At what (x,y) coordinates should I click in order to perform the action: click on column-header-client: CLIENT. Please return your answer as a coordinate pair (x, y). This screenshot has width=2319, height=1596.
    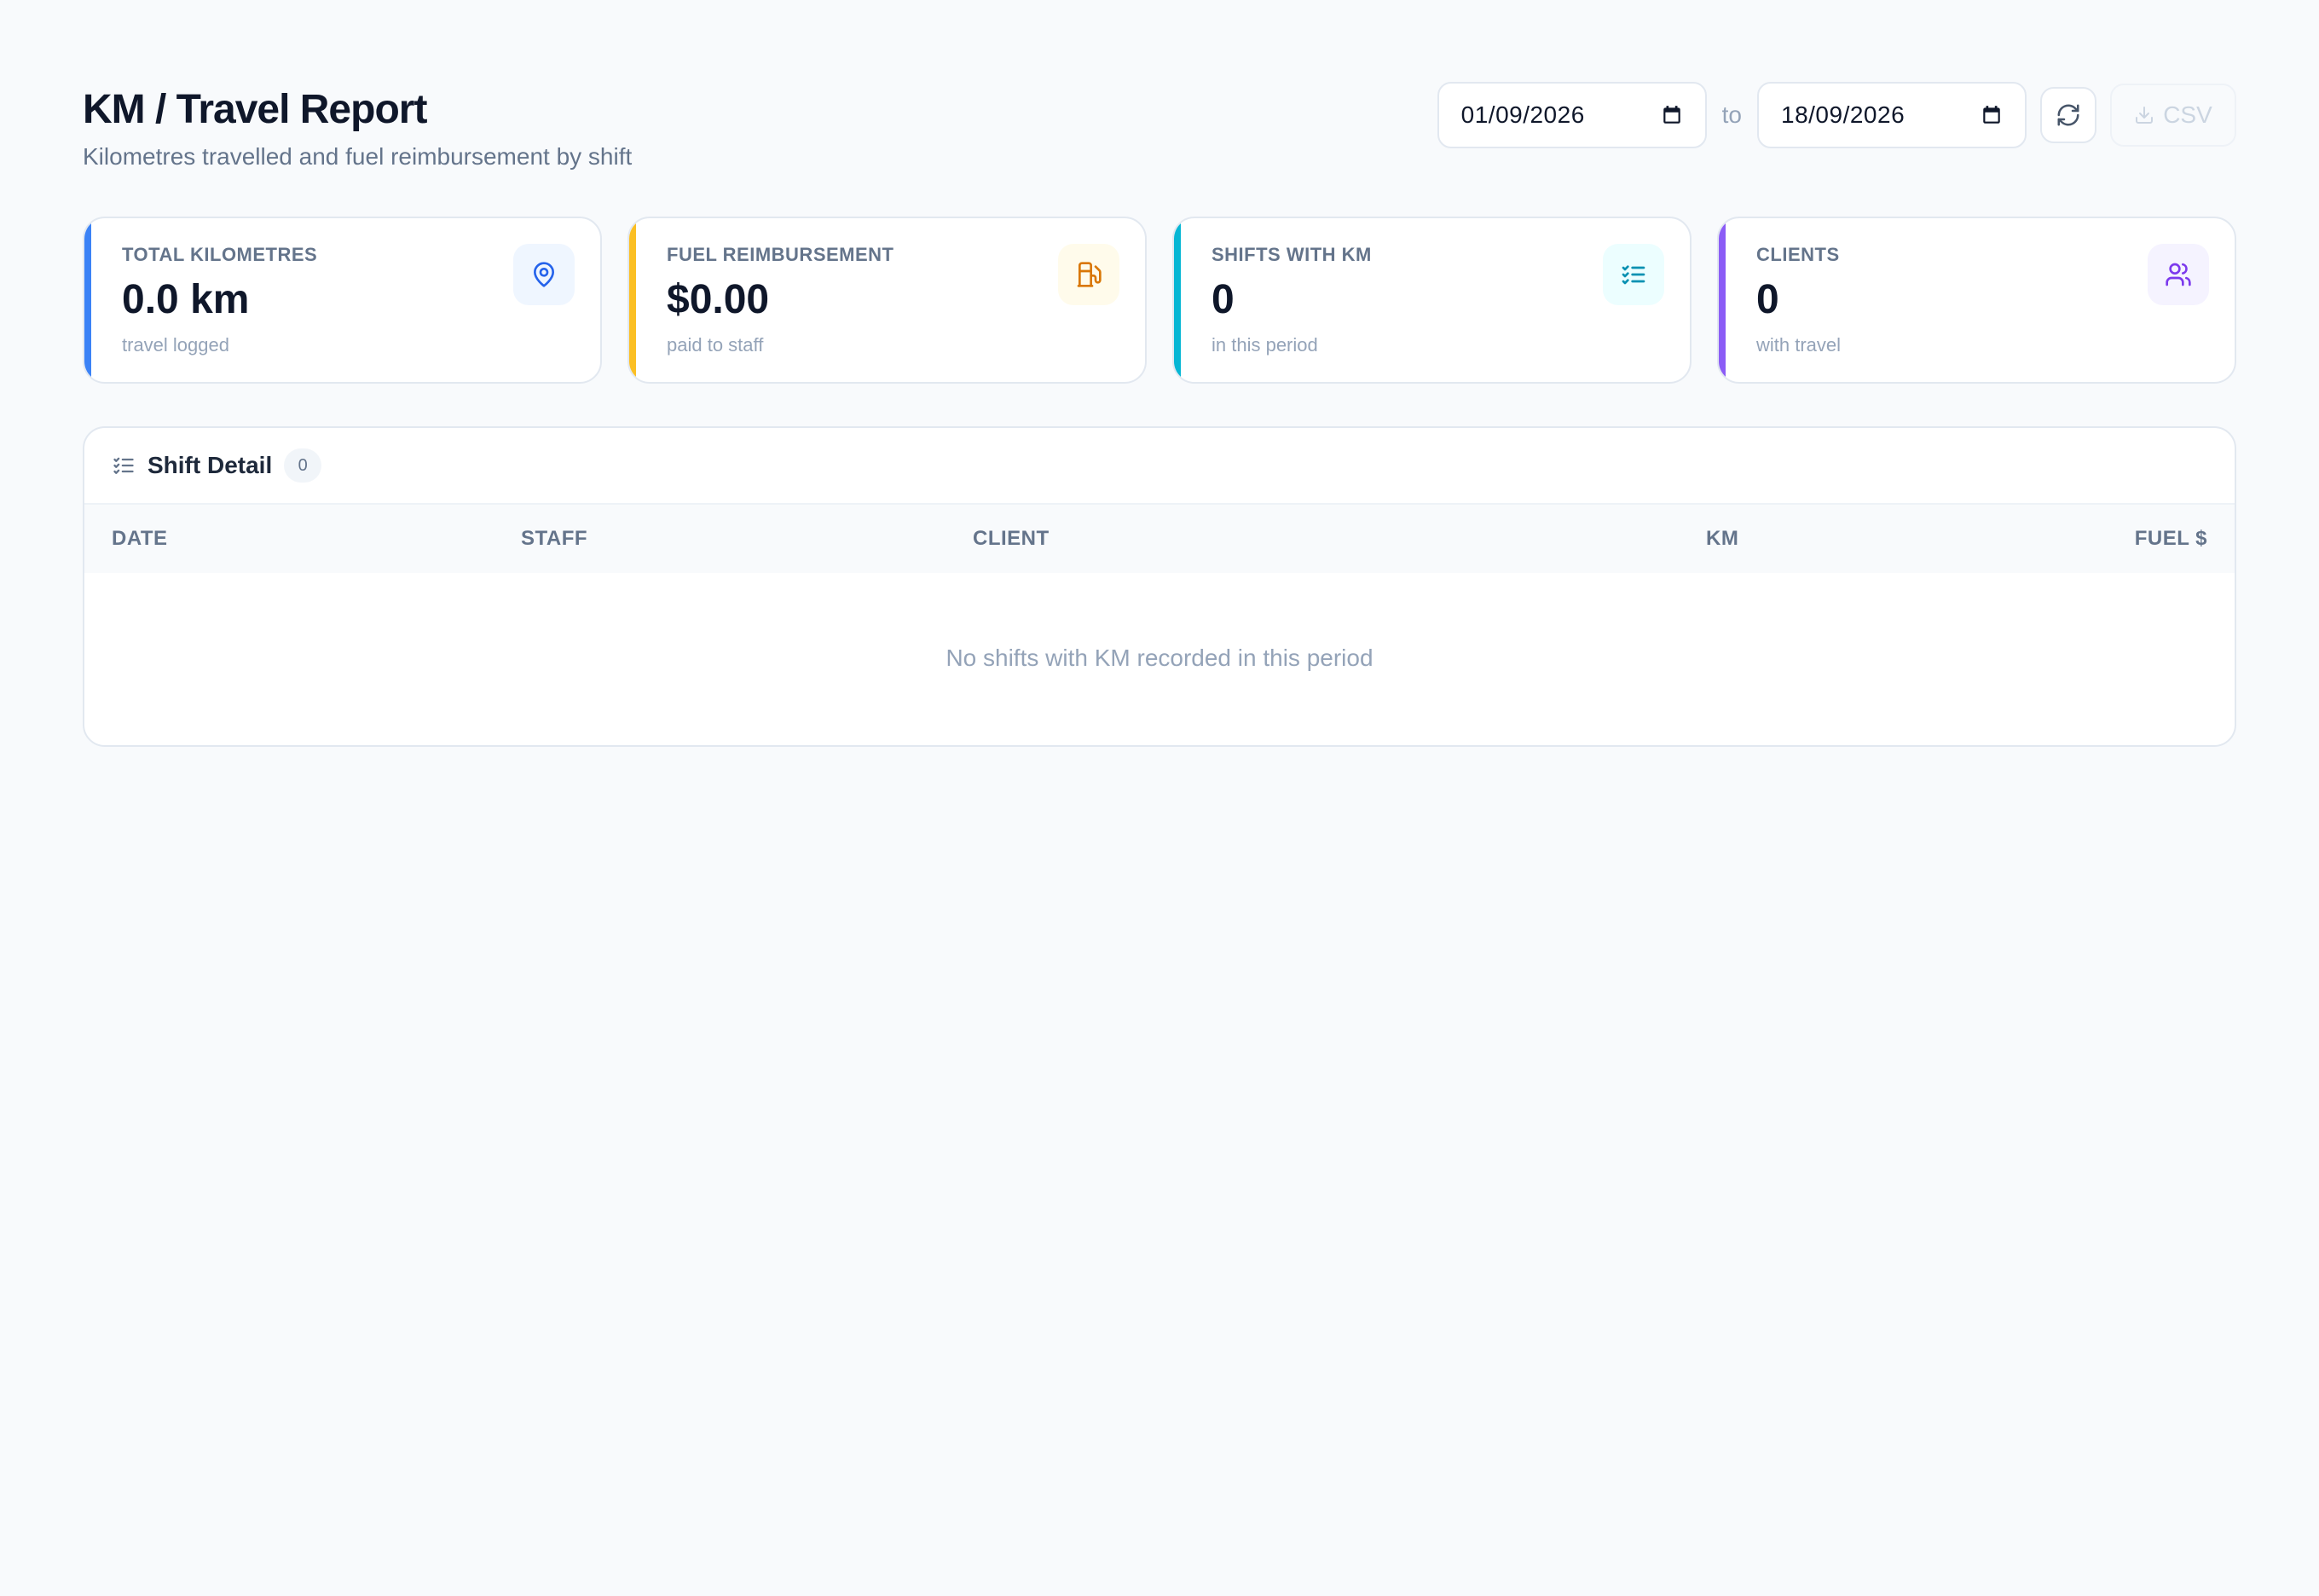
    Looking at the image, I should click on (1339, 539).